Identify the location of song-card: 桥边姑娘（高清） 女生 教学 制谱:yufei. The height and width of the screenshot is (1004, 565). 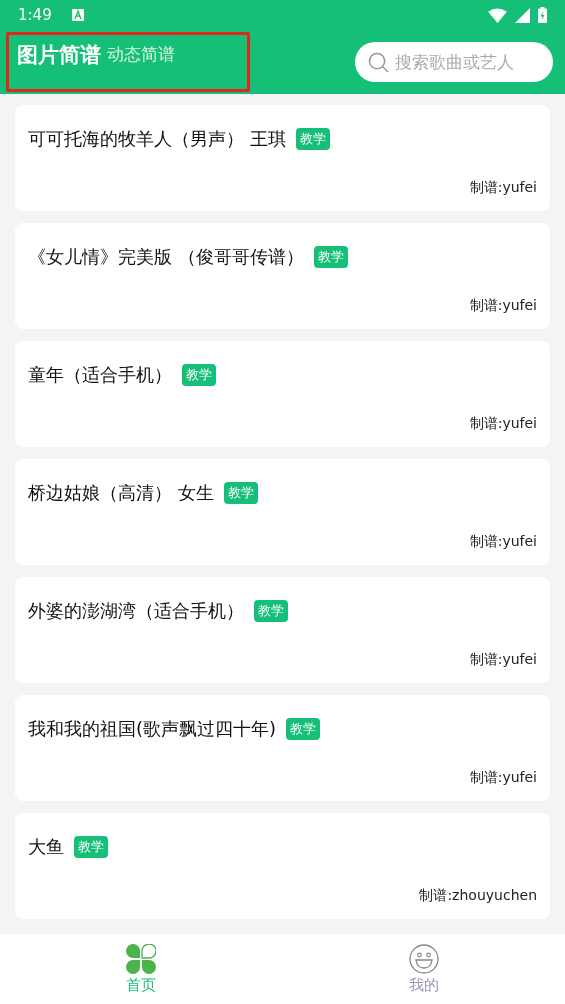
(282, 512).